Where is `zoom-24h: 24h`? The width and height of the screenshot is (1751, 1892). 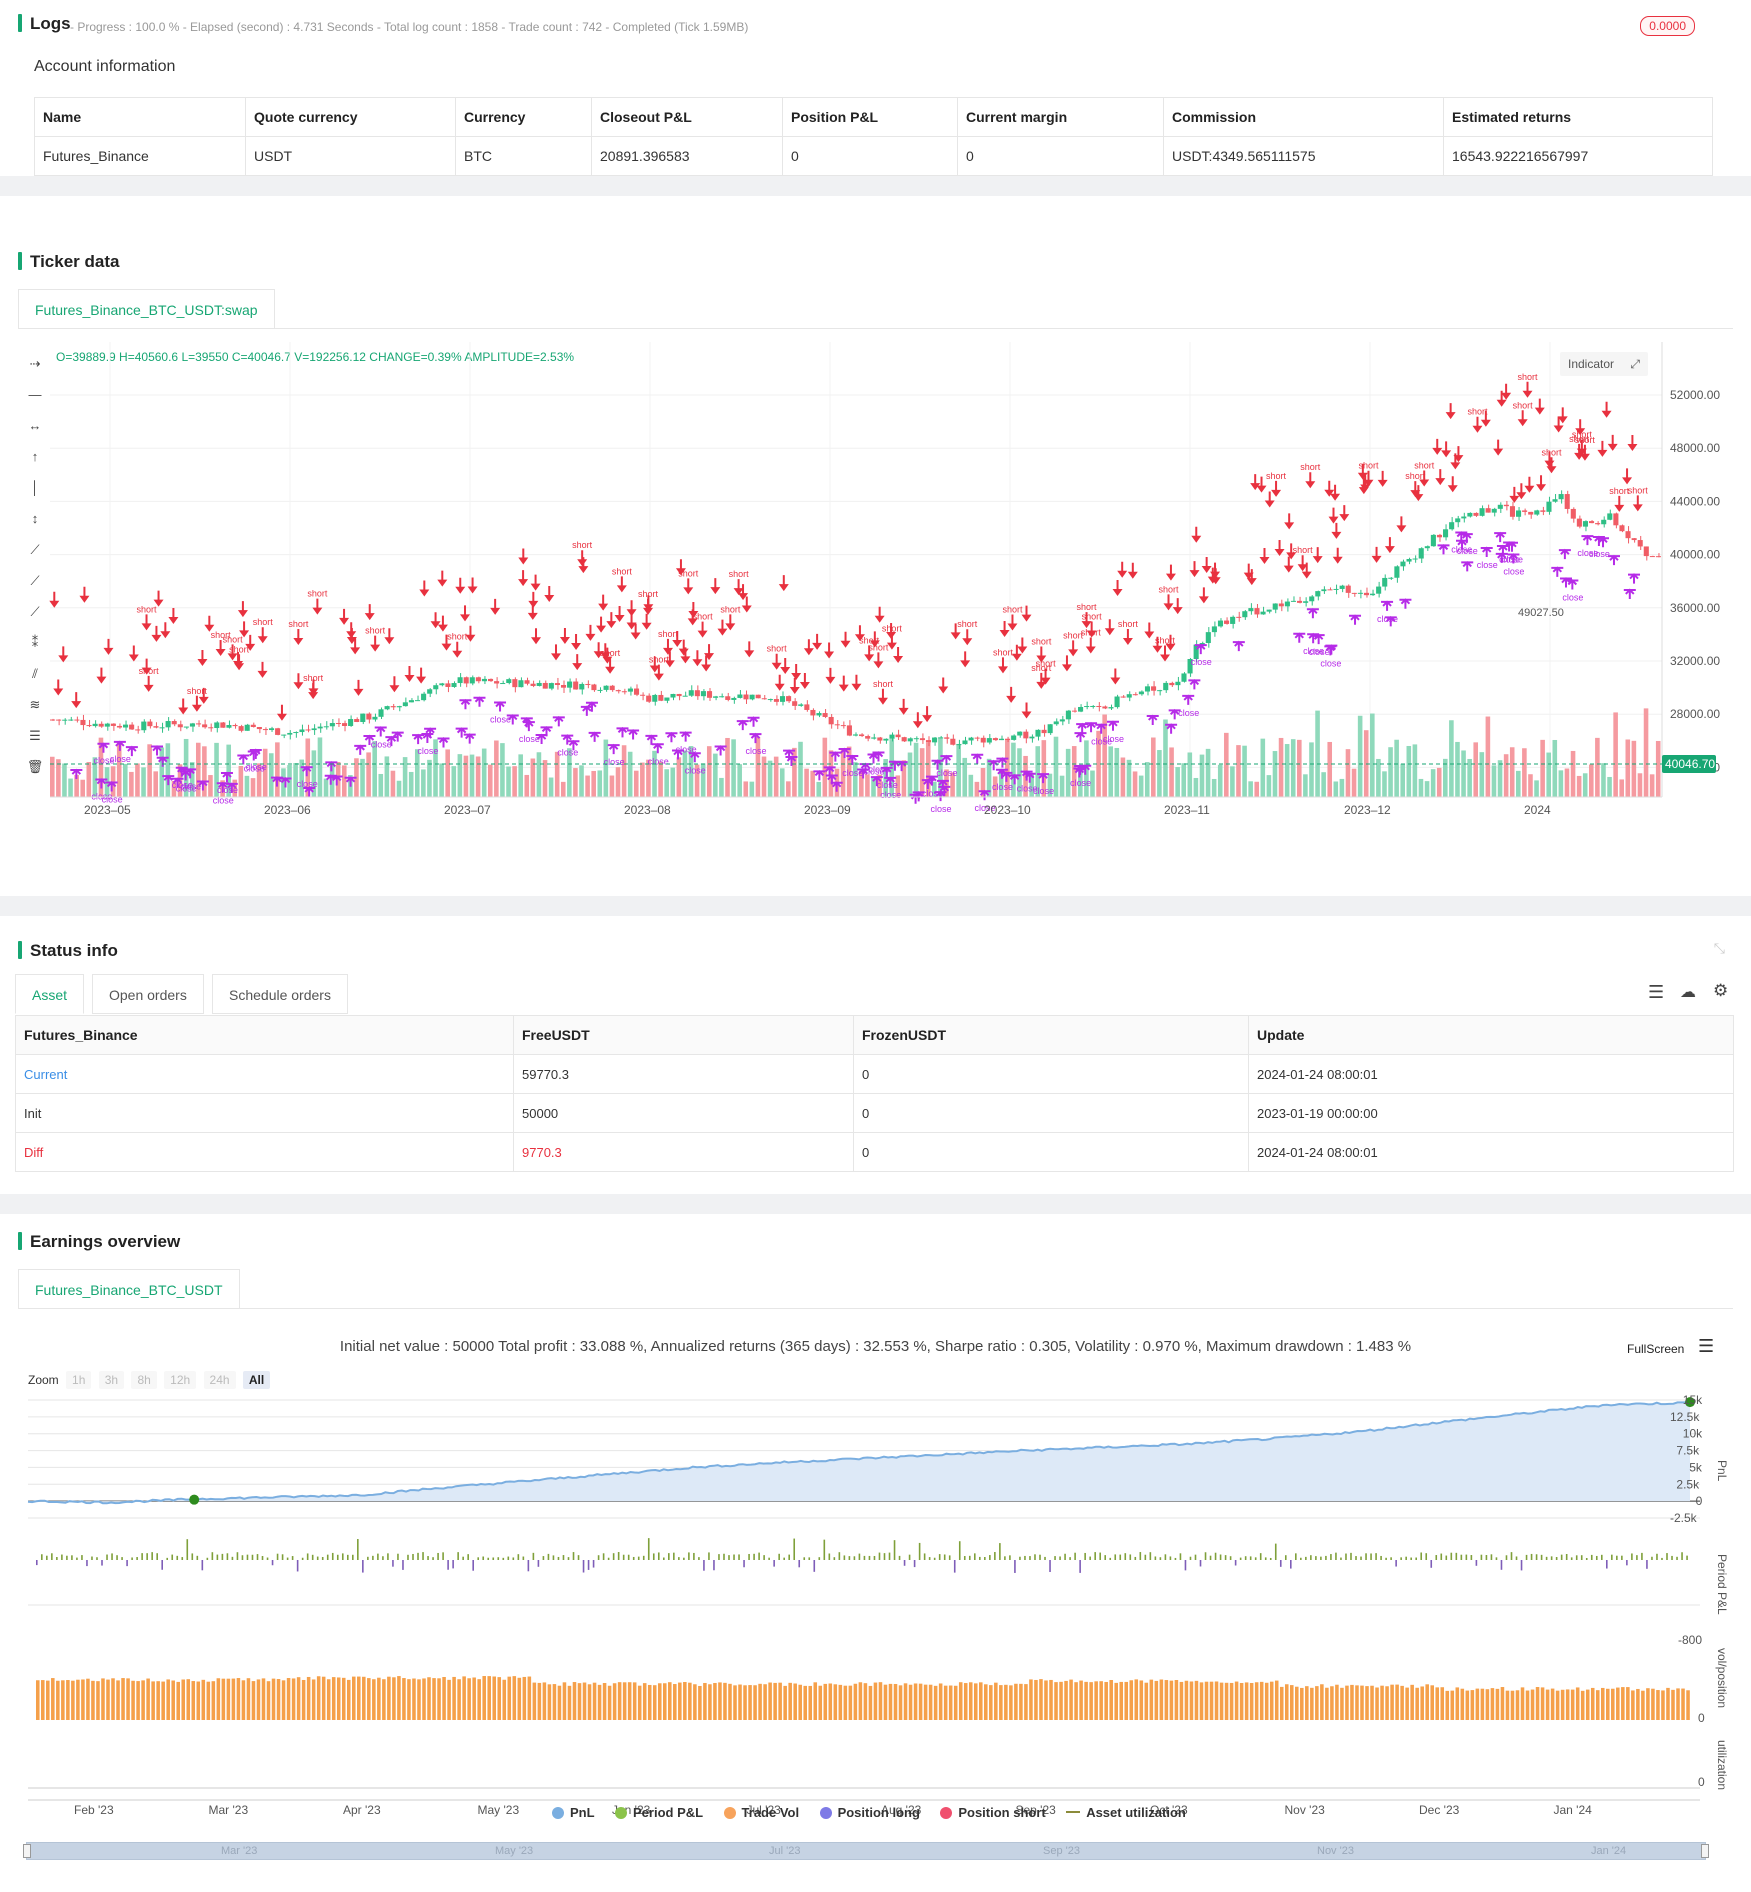
zoom-24h: 24h is located at coordinates (219, 1380).